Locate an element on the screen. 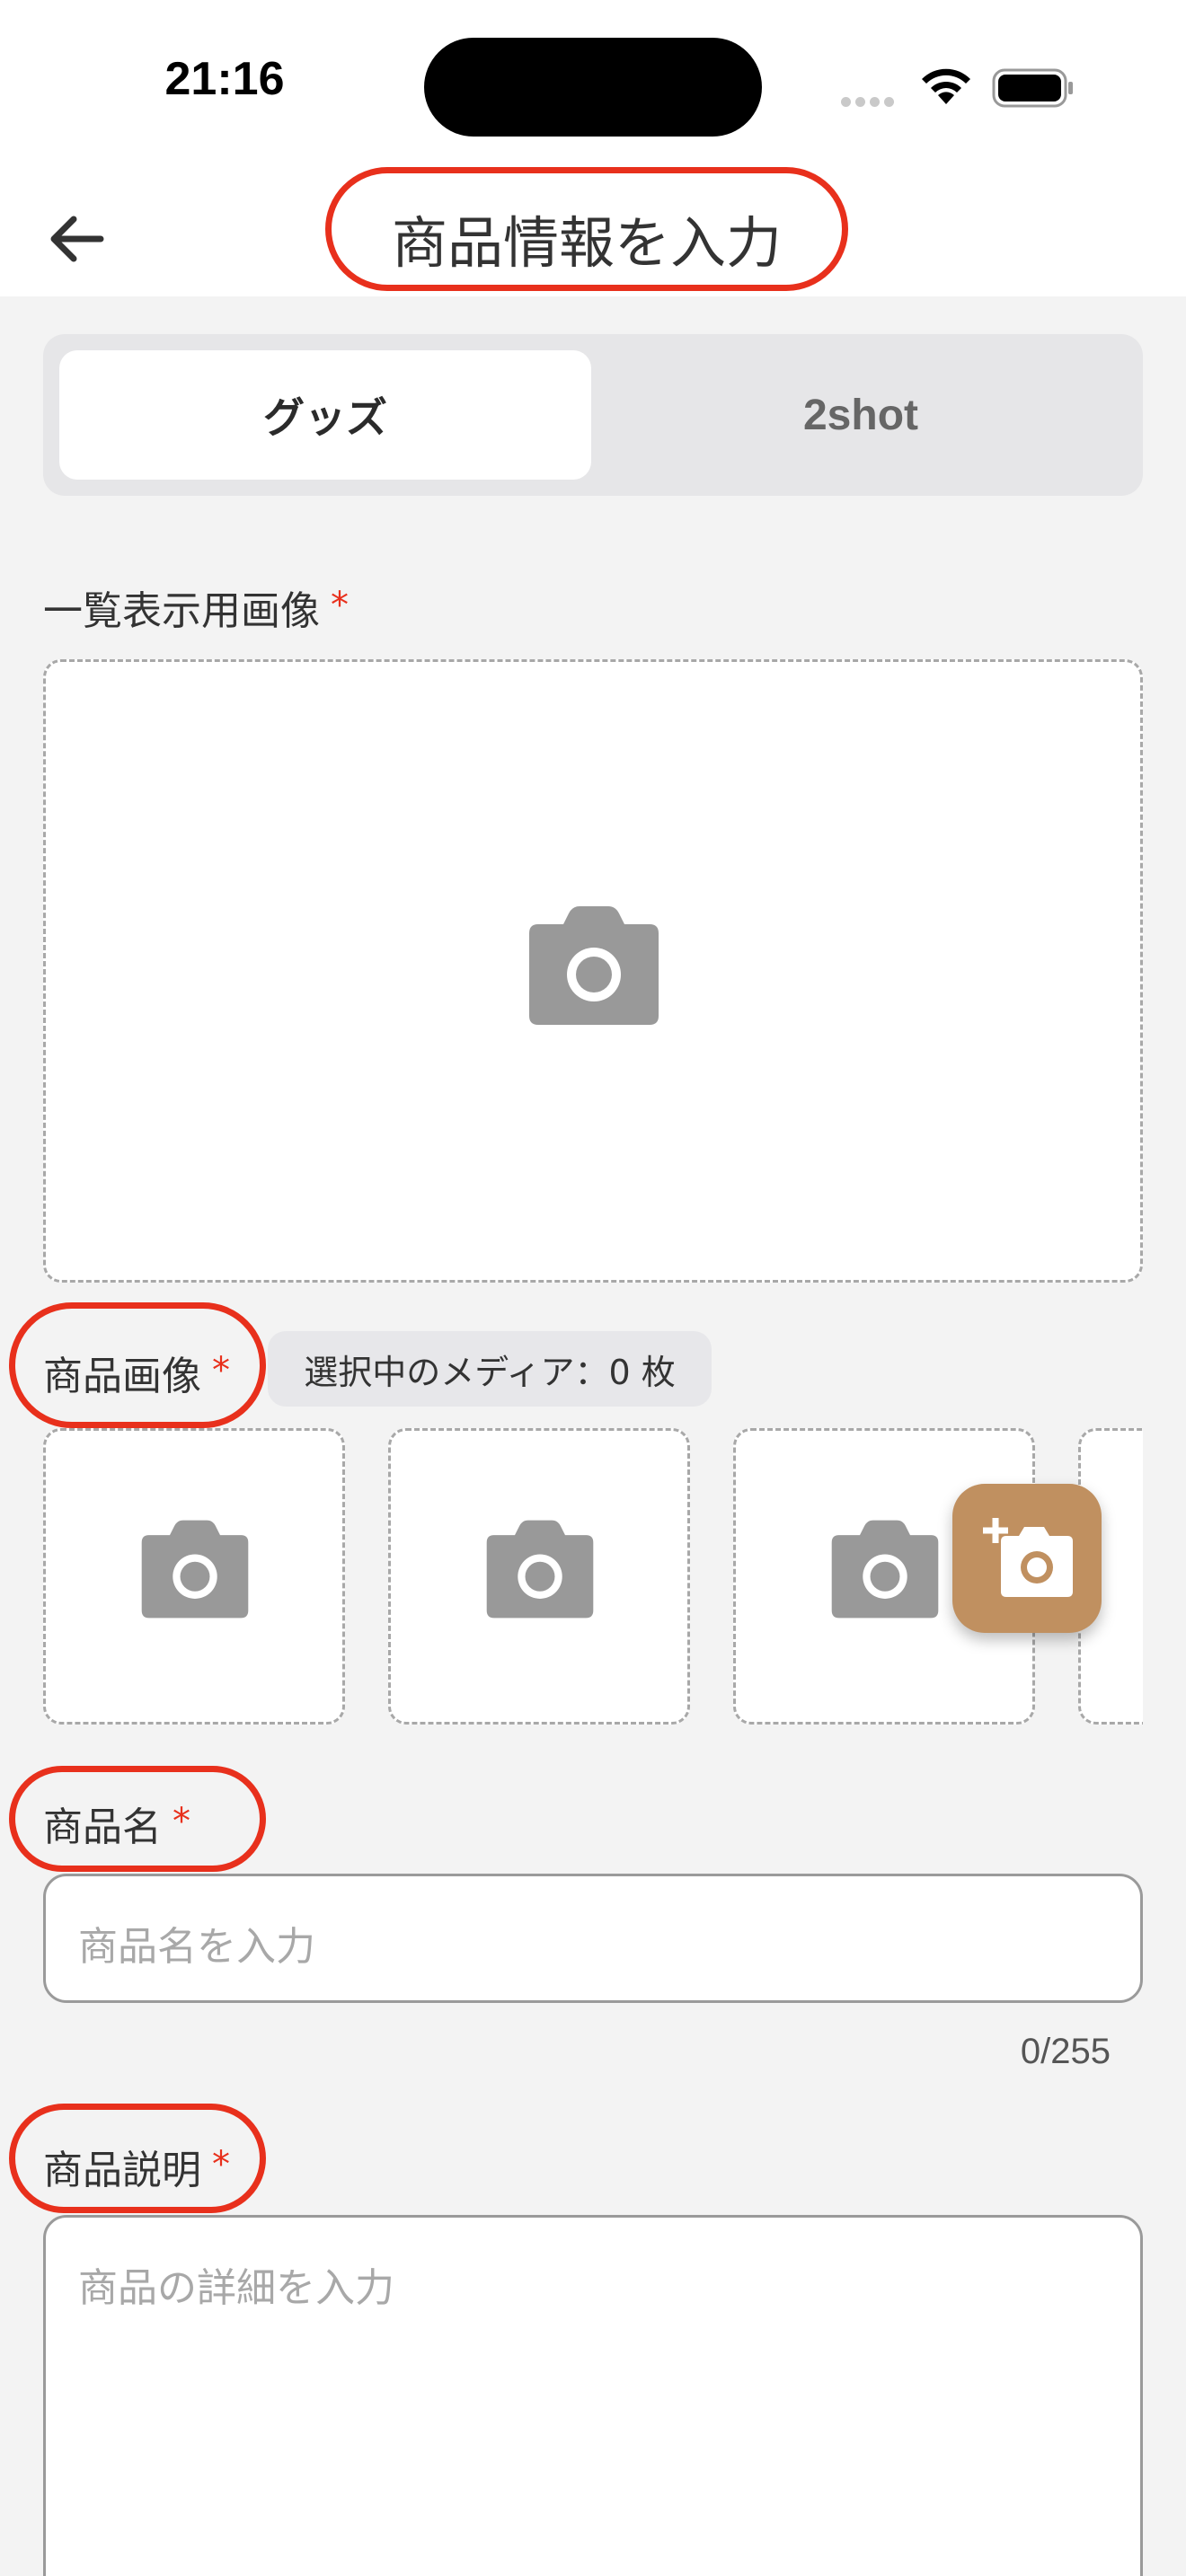  status-time: 21:16 is located at coordinates (224, 79).